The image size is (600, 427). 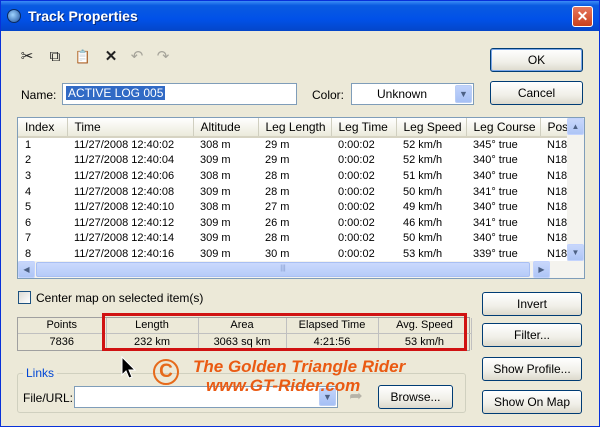 I want to click on cell-index: 1, so click(x=28, y=145).